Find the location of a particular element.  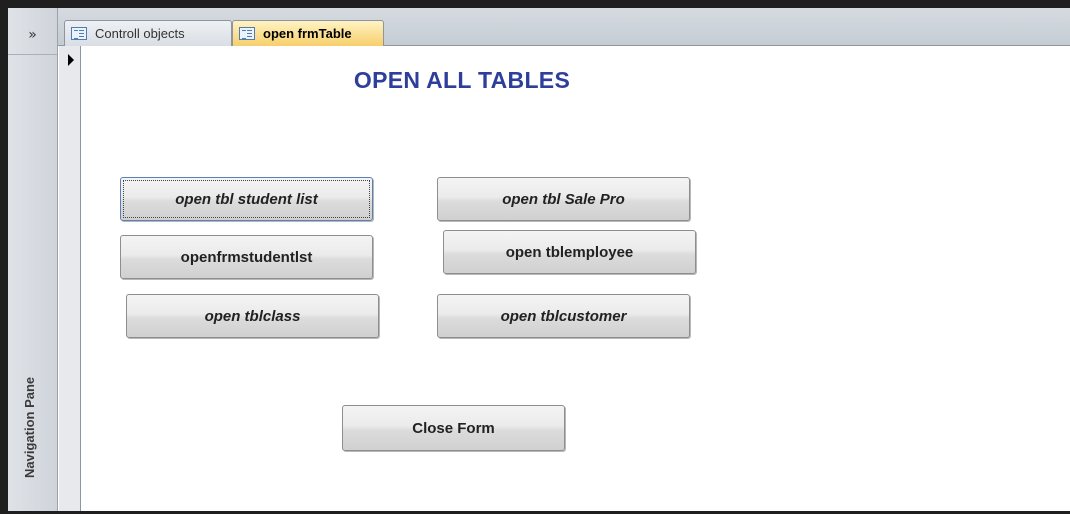

document-tab-strip: Controll objects open frmTable is located at coordinates (564, 27).